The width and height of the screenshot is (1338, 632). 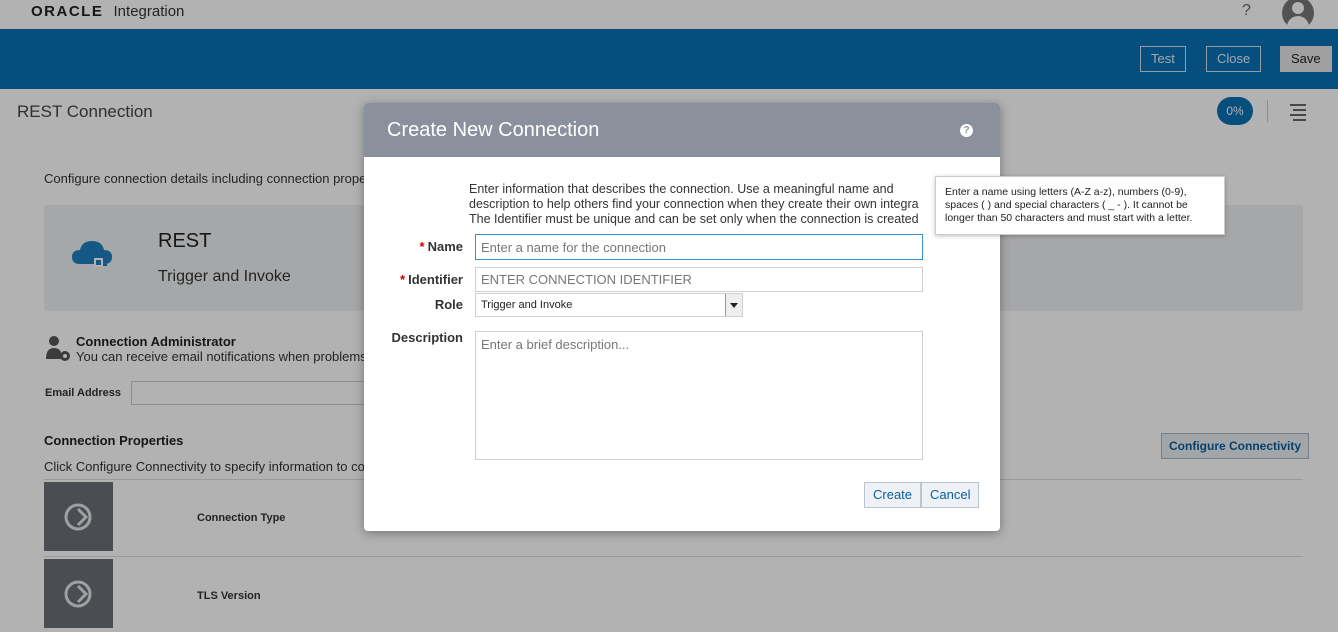 I want to click on name-label: * Name, so click(x=441, y=246).